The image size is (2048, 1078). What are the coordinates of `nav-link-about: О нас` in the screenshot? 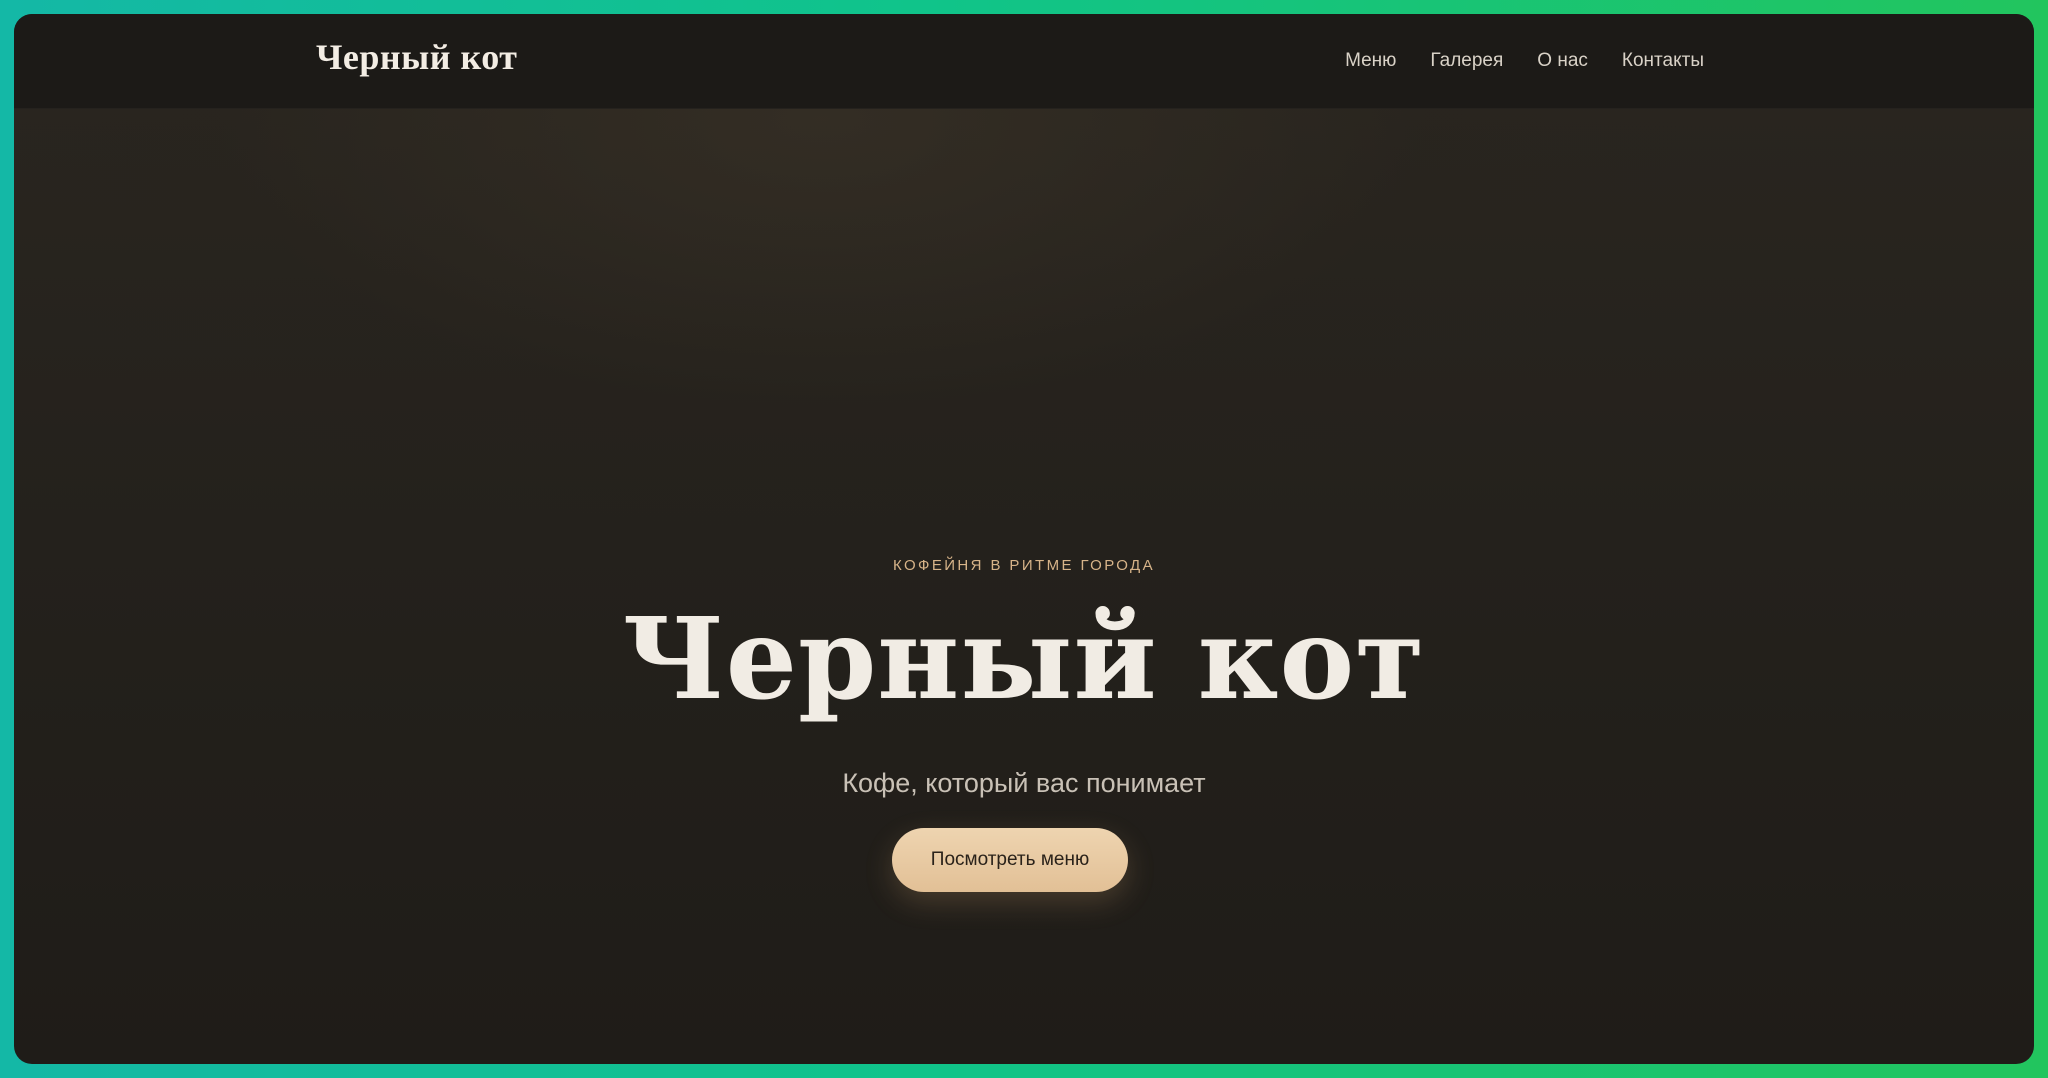 It's located at (1562, 61).